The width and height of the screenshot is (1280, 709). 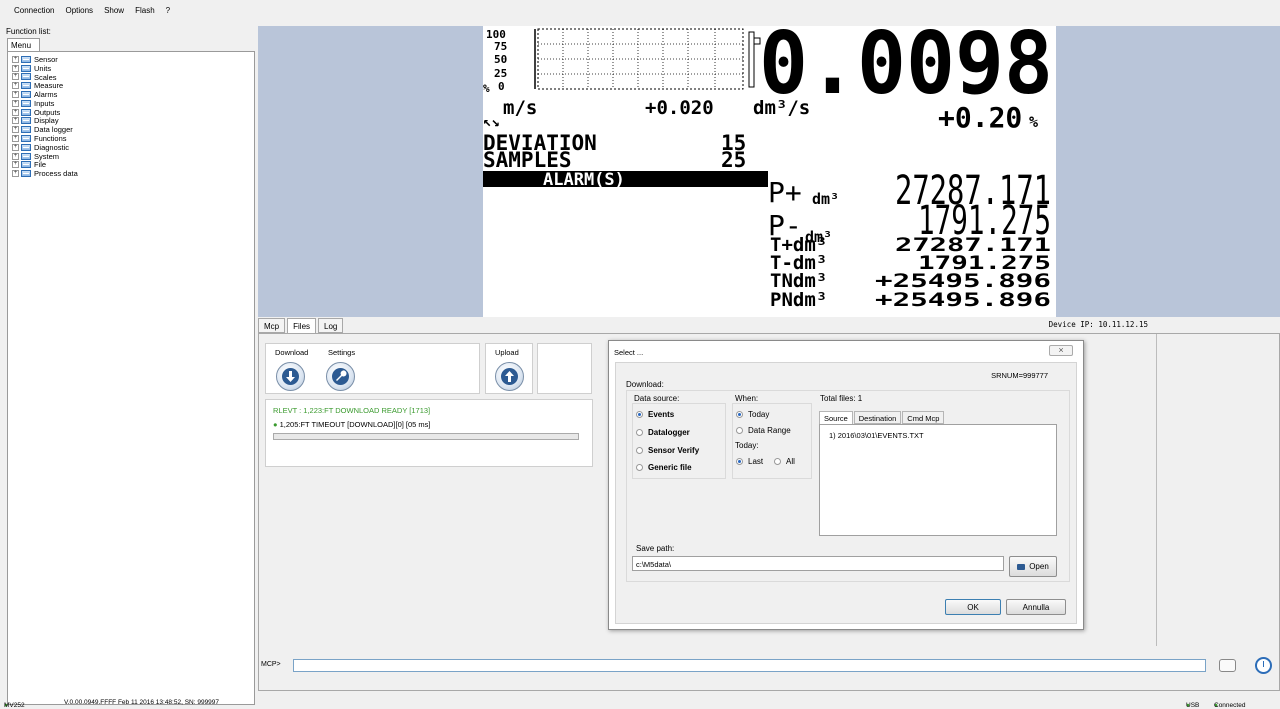 What do you see at coordinates (1061, 350) in the screenshot?
I see `close-button: ⨯` at bounding box center [1061, 350].